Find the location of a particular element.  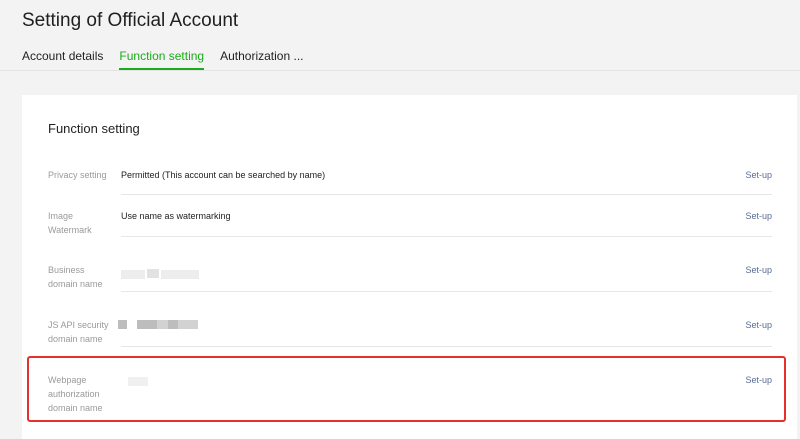

setup-link-privacy: Set-up is located at coordinates (758, 175).